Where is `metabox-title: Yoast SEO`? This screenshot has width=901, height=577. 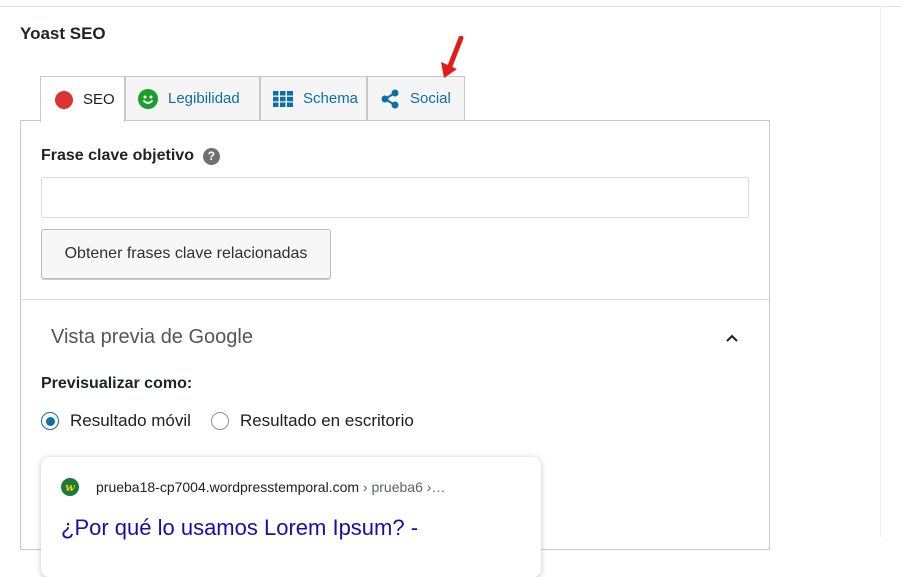
metabox-title: Yoast SEO is located at coordinates (63, 33).